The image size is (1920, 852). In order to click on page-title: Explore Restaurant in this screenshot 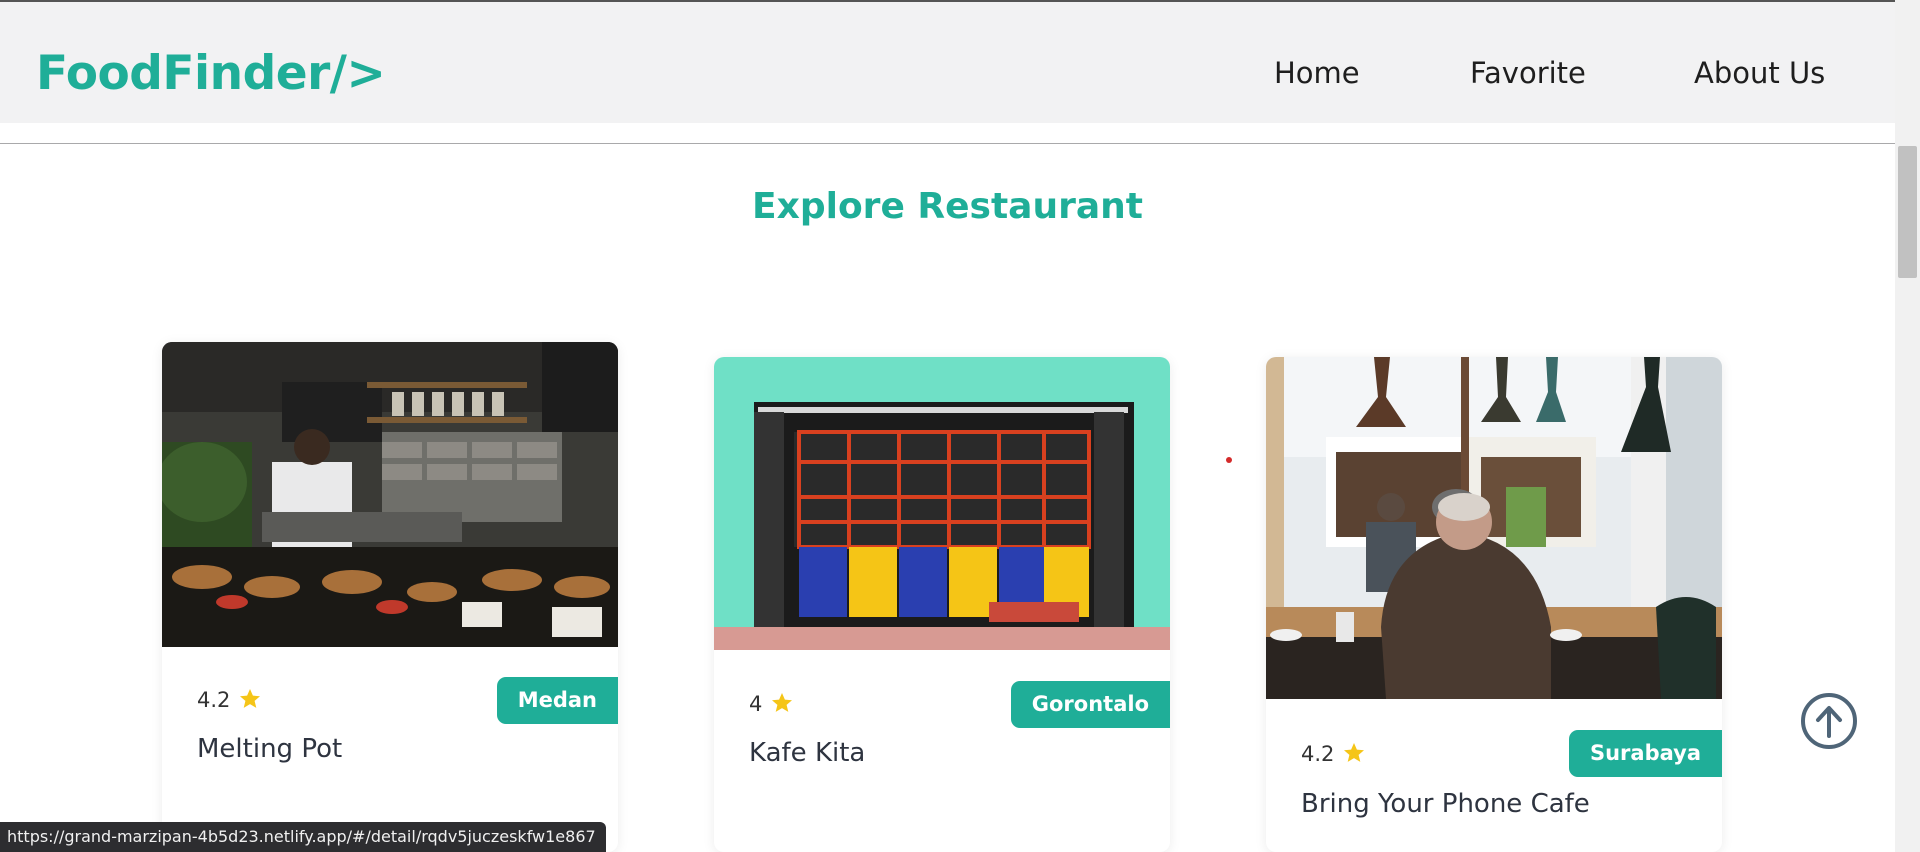, I will do `click(947, 206)`.